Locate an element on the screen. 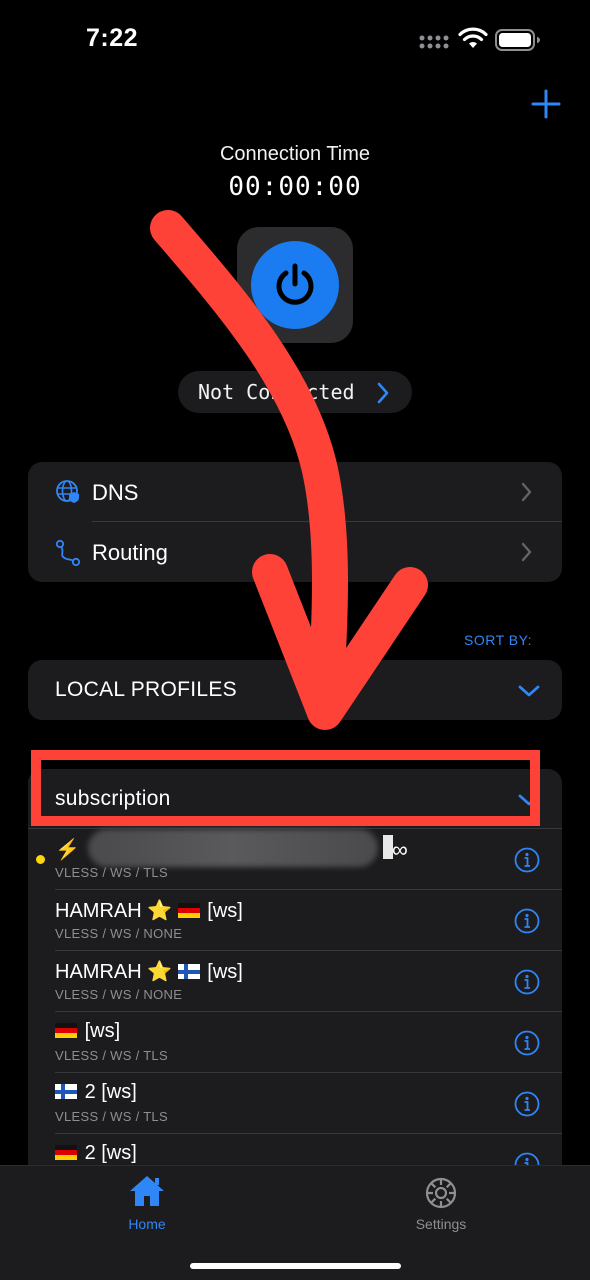  profile-row: [ws] VLESS / WS / TLS is located at coordinates (295, 1042).